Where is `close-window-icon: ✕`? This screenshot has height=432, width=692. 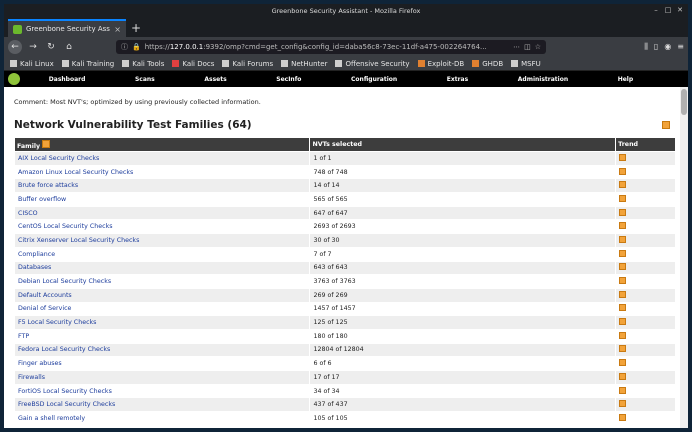
close-window-icon: ✕ is located at coordinates (680, 10).